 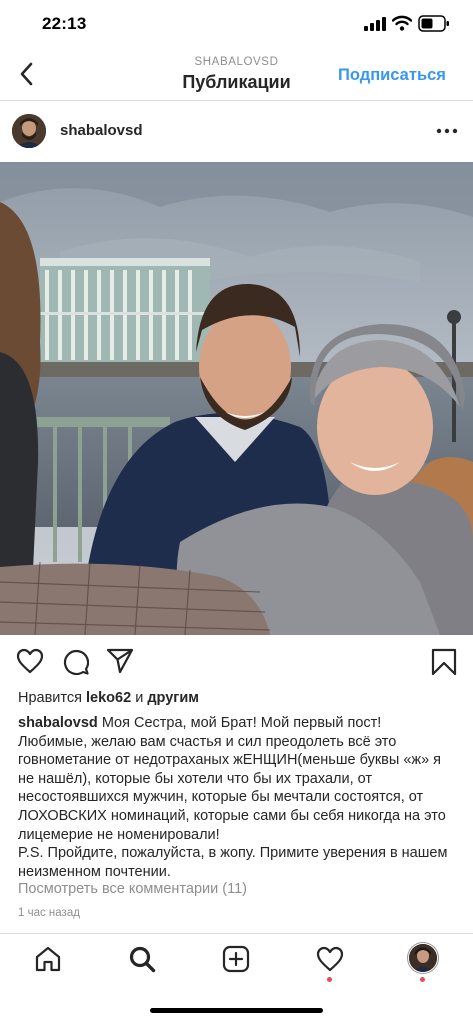 I want to click on add-post-icon, so click(x=236, y=959).